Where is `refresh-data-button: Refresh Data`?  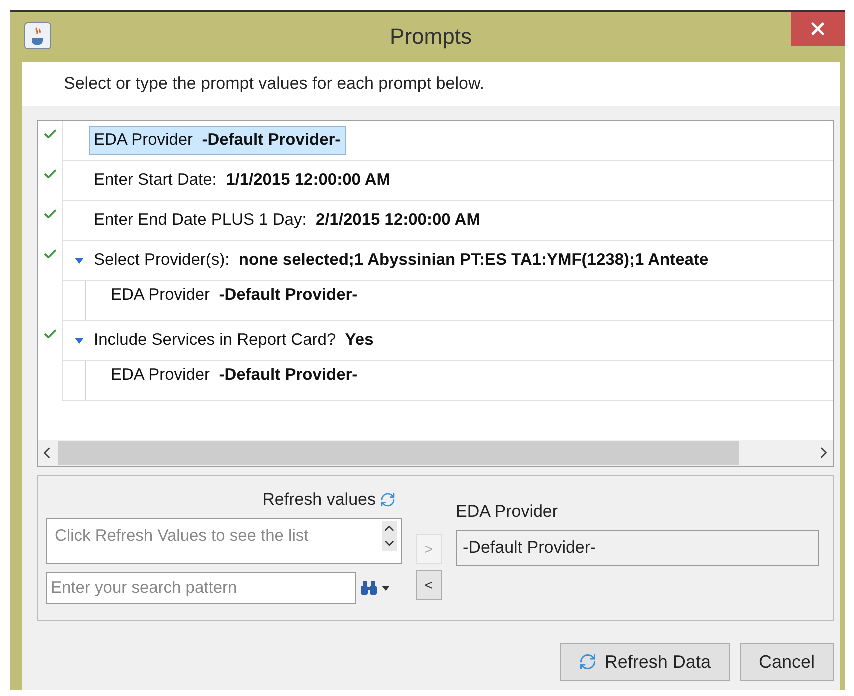
refresh-data-button: Refresh Data is located at coordinates (645, 662).